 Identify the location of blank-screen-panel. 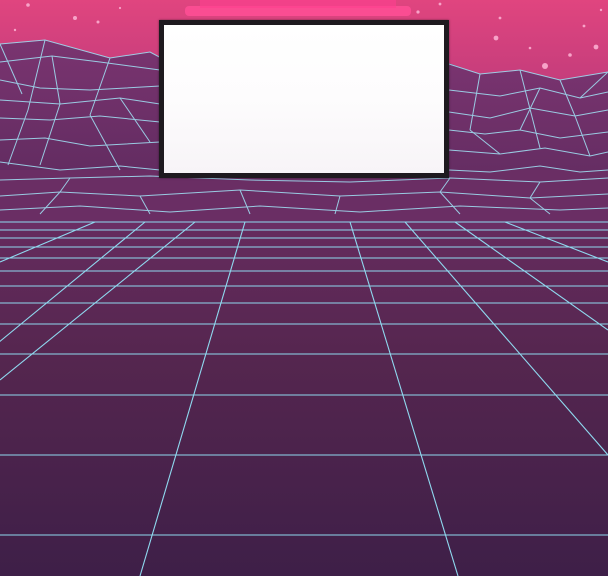
(304, 99).